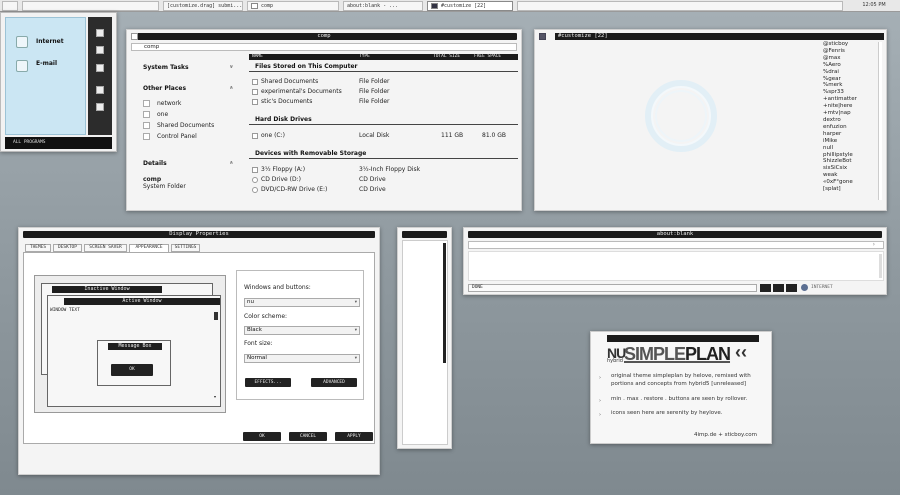  What do you see at coordinates (364, 57) in the screenshot?
I see `column-type: TYPE` at bounding box center [364, 57].